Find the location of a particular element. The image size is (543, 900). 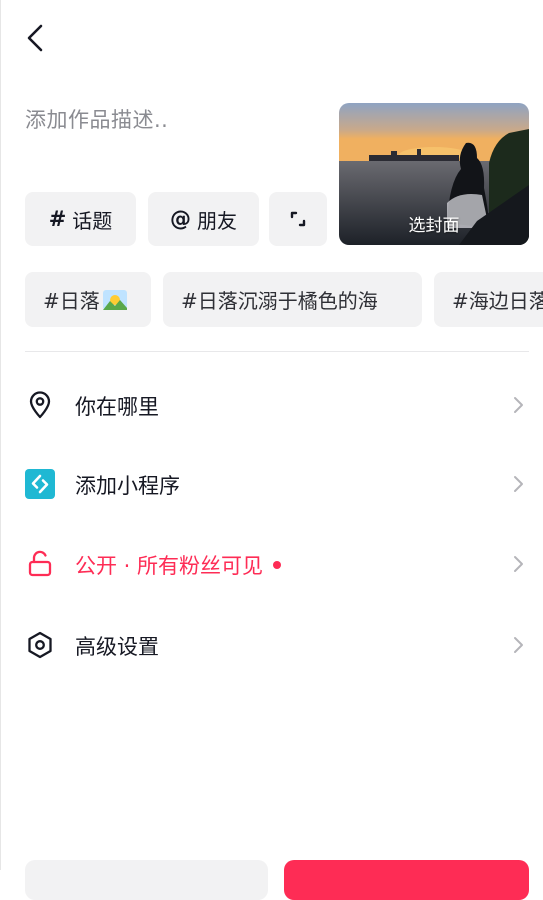

at-icon: @ is located at coordinates (180, 219).